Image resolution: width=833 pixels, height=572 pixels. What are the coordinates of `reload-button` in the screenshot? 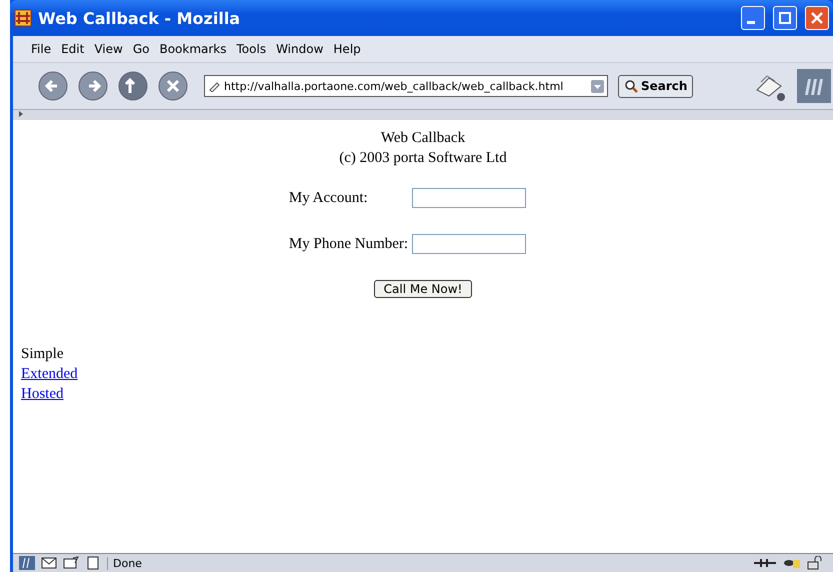 It's located at (133, 86).